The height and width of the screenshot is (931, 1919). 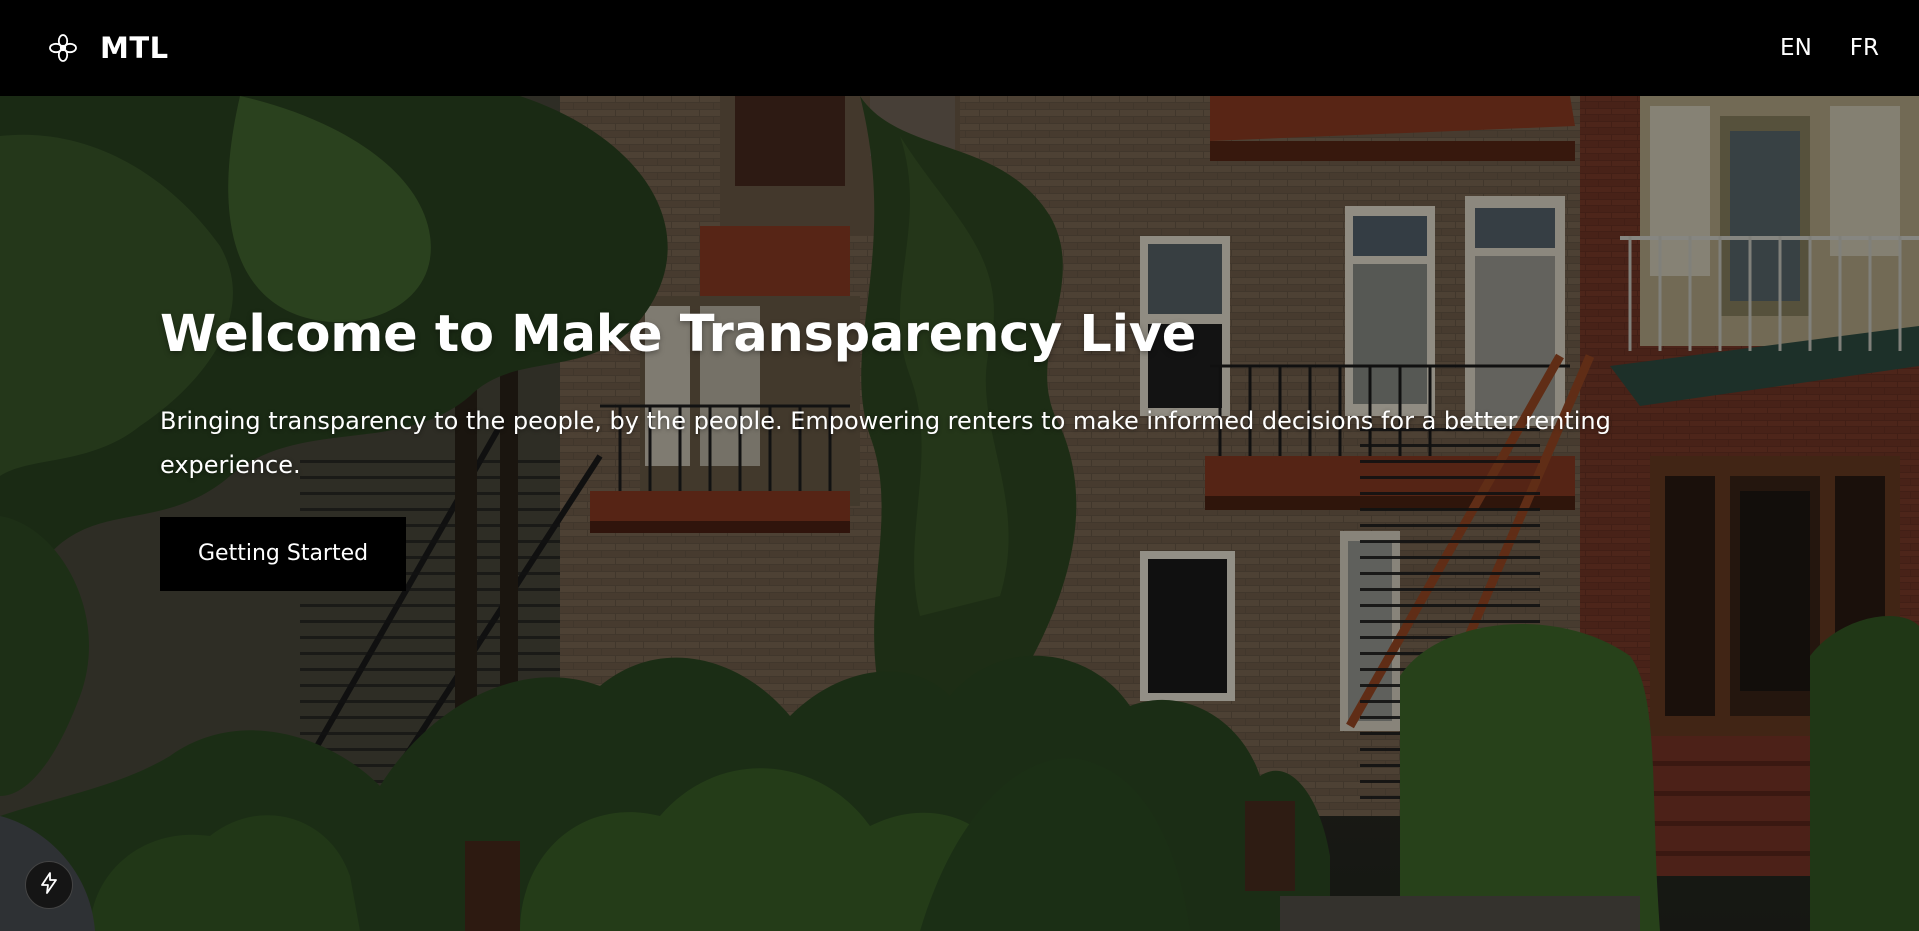 What do you see at coordinates (1796, 48) in the screenshot?
I see `language-option-en: EN` at bounding box center [1796, 48].